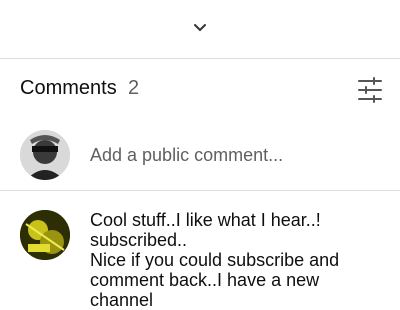  What do you see at coordinates (205, 280) in the screenshot?
I see `comment-line: comment back..I have a new` at bounding box center [205, 280].